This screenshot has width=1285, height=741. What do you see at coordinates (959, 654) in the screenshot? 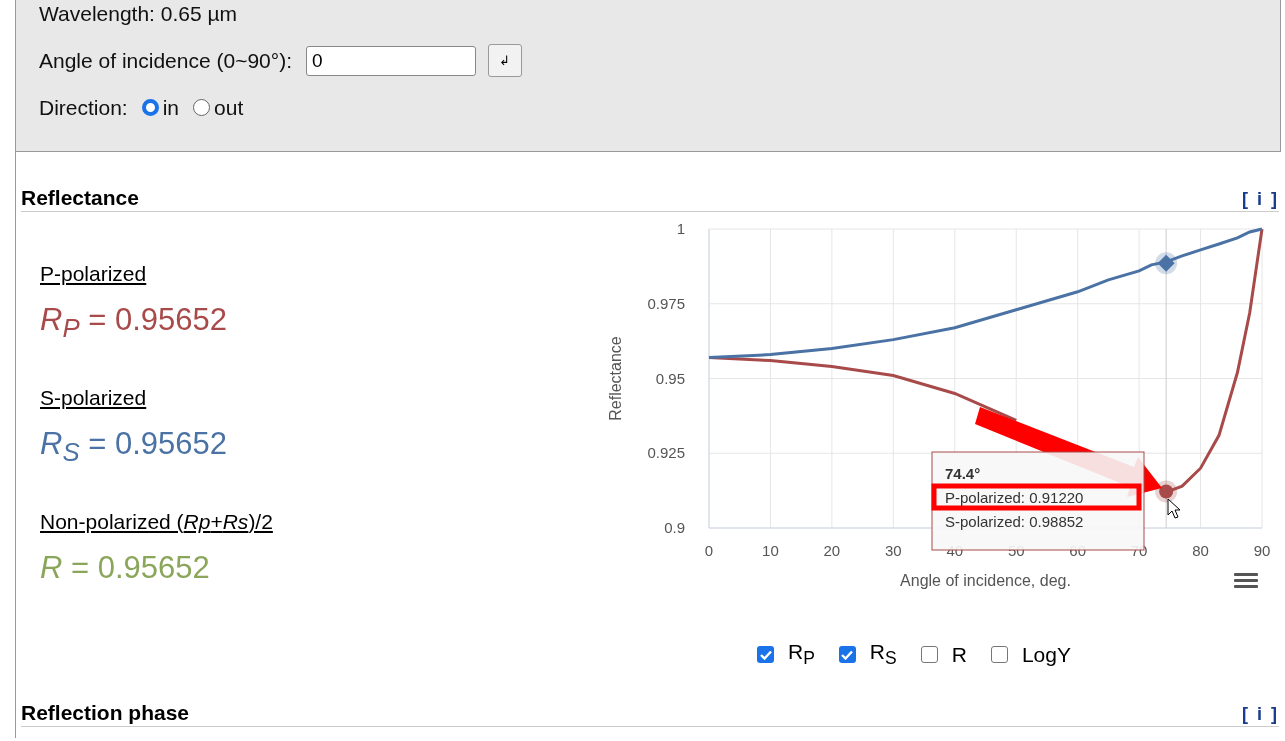
I see `checkbox-label: R` at bounding box center [959, 654].